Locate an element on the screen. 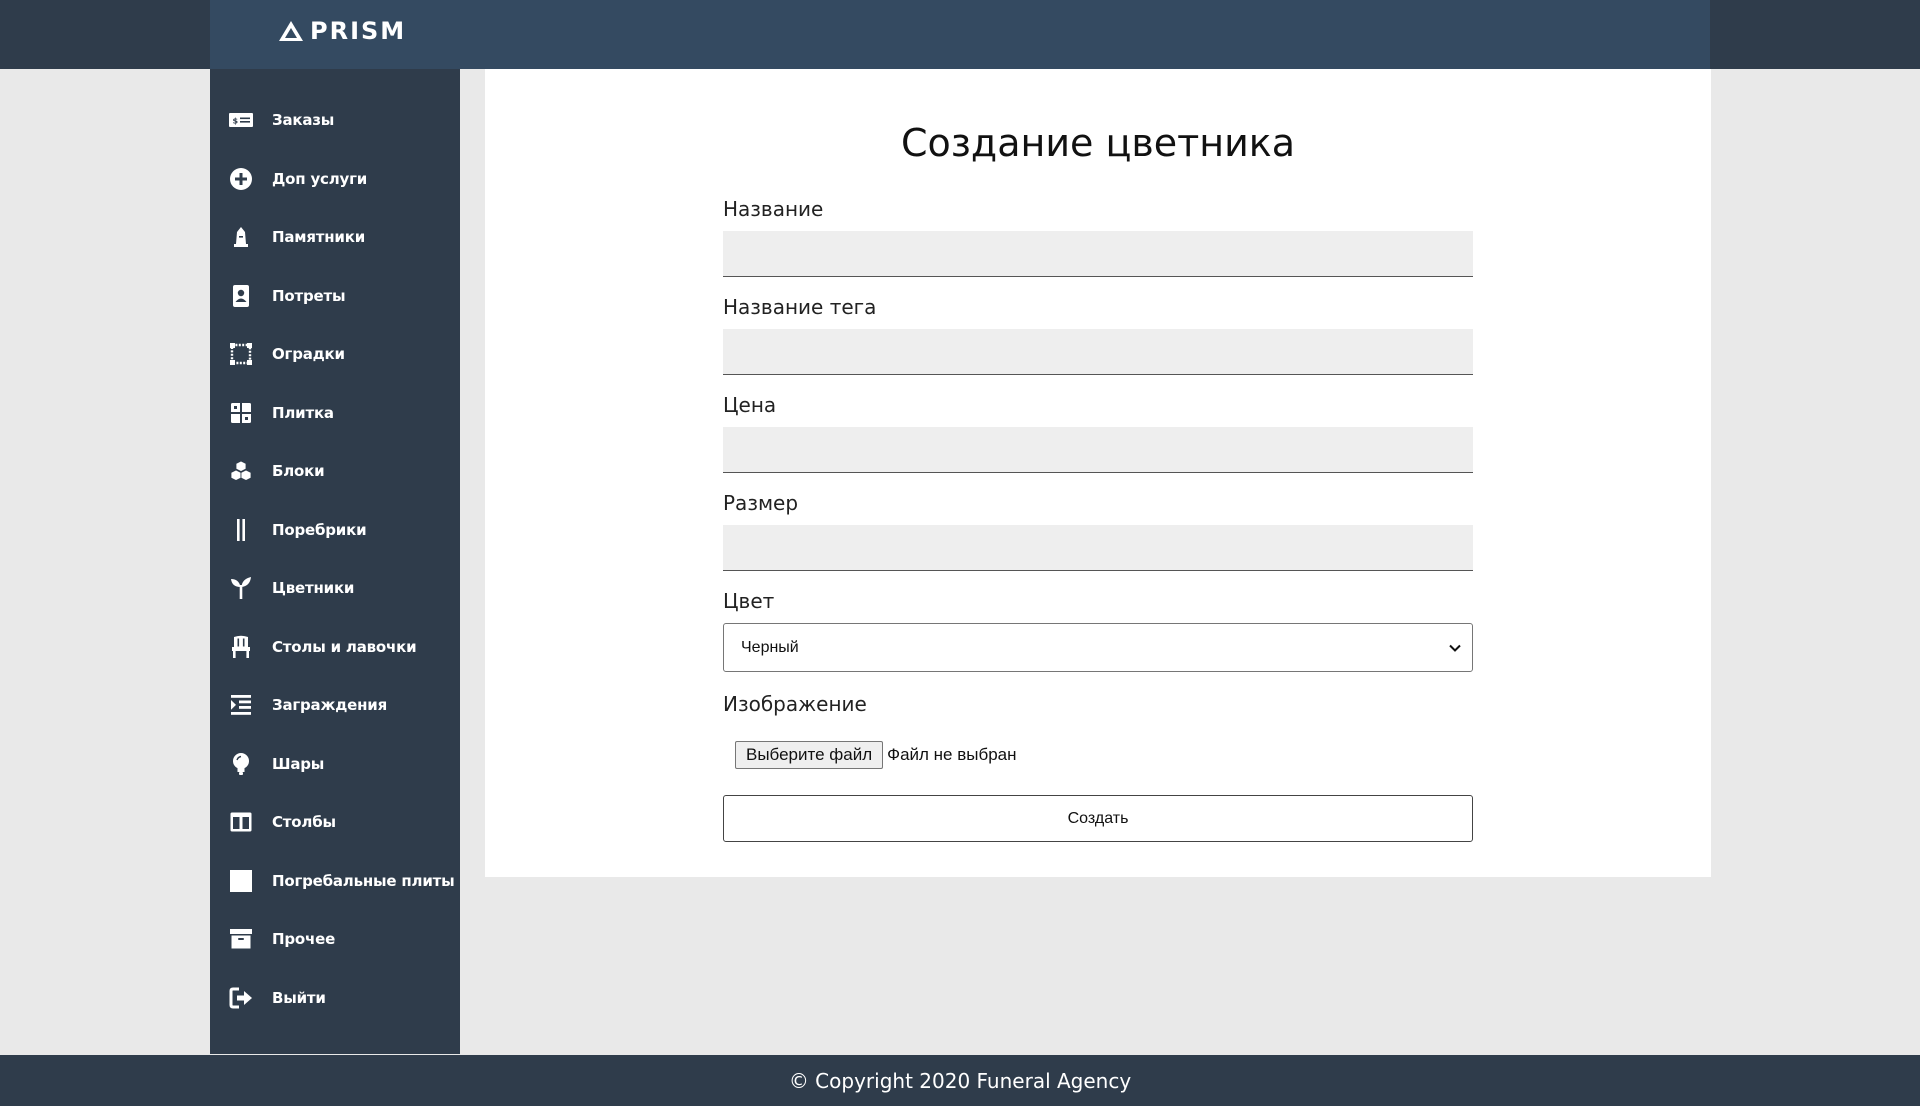 The width and height of the screenshot is (1920, 1106). size-input is located at coordinates (1098, 548).